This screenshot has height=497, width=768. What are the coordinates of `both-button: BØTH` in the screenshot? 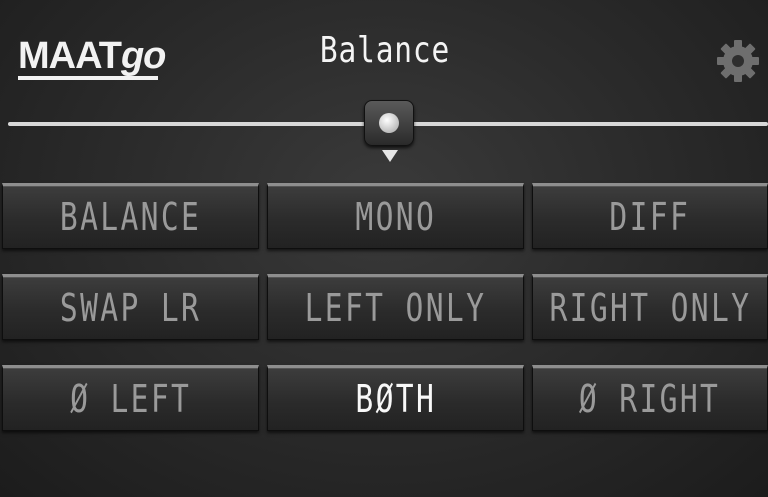 It's located at (395, 398).